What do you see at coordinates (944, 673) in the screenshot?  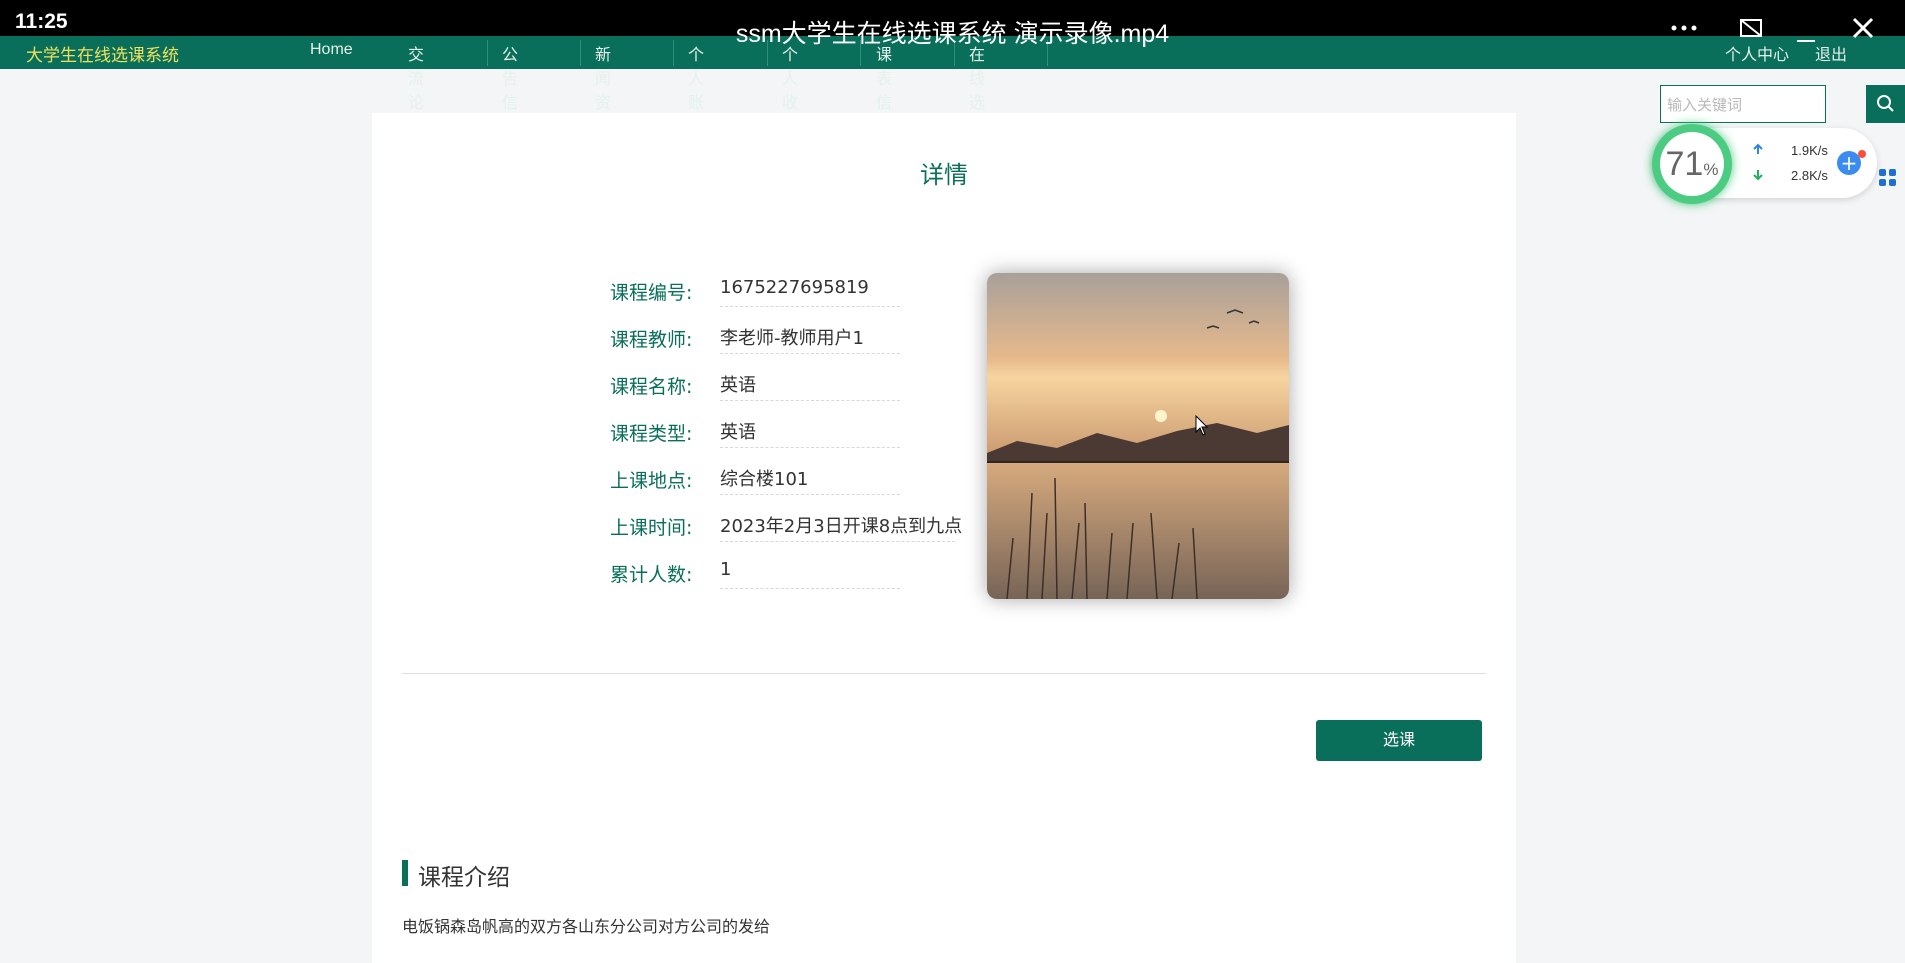 I see `divider` at bounding box center [944, 673].